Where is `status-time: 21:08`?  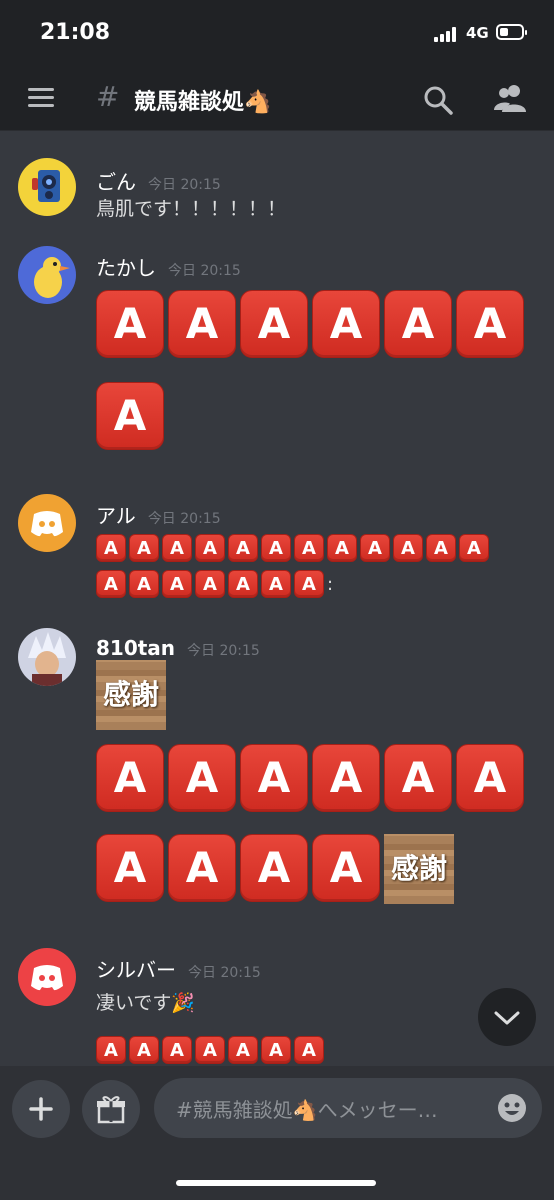
status-time: 21:08 is located at coordinates (75, 32).